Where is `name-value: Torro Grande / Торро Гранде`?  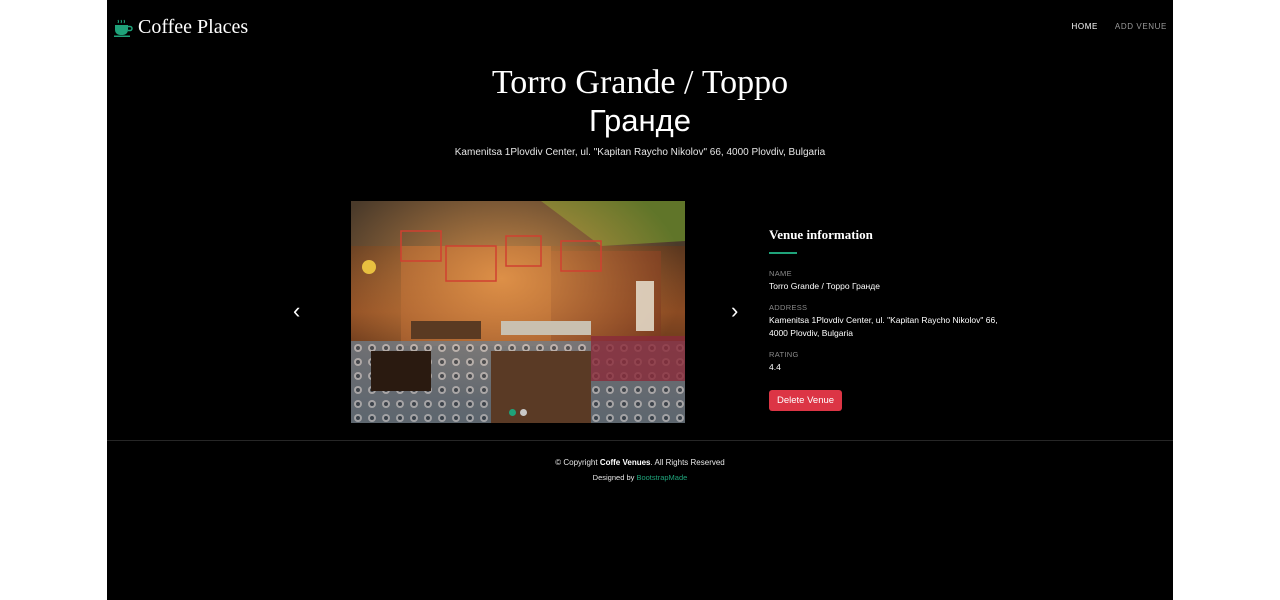
name-value: Torro Grande / Торро Гранде is located at coordinates (824, 286).